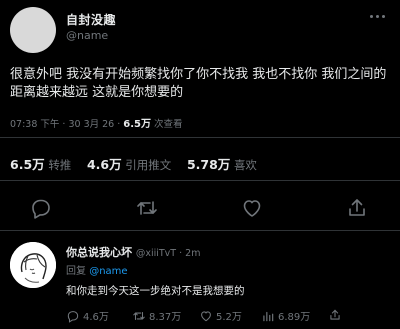 The height and width of the screenshot is (329, 400). What do you see at coordinates (59, 165) in the screenshot?
I see `retweet-label: 转推` at bounding box center [59, 165].